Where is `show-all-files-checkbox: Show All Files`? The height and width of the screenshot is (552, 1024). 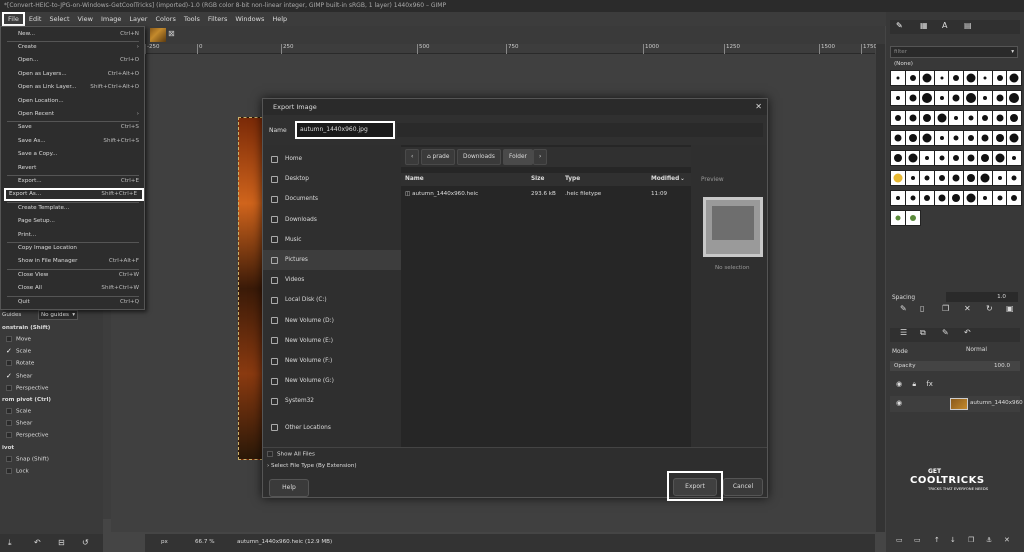 show-all-files-checkbox: Show All Files is located at coordinates (291, 454).